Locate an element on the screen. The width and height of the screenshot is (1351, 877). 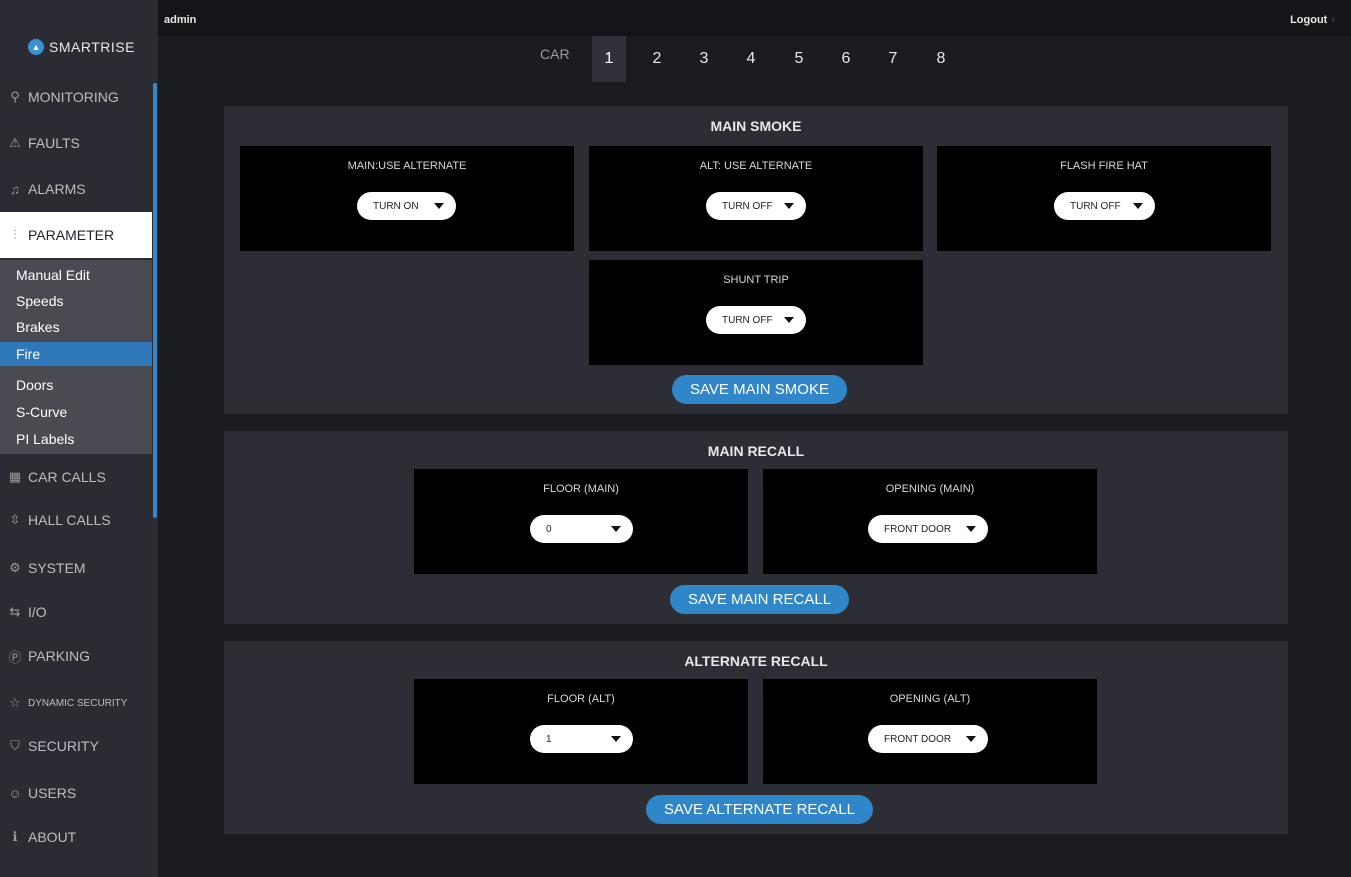
sidebar-item-faults: ⚠ FAULTS is located at coordinates (76, 143).